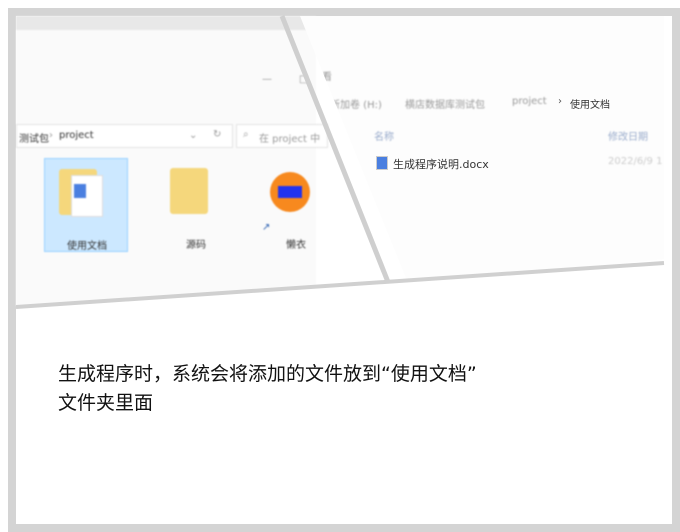  What do you see at coordinates (267, 374) in the screenshot?
I see `caption-line: 生成程序时，系统会将添加的文件放到“使用文档”` at bounding box center [267, 374].